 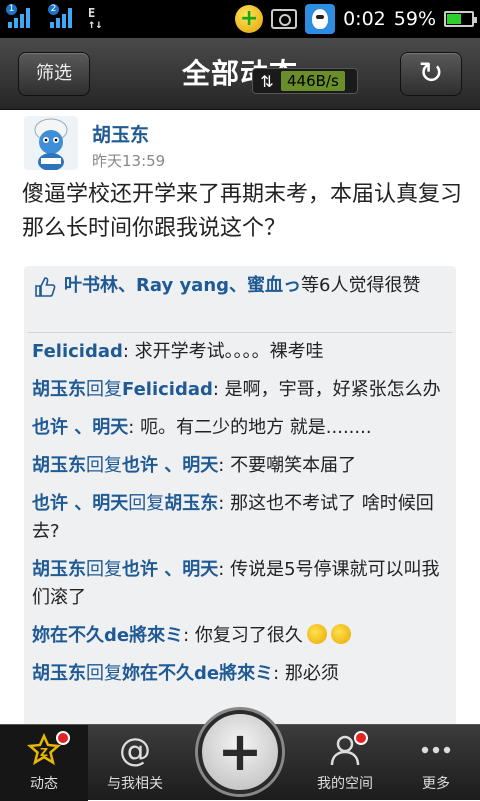 What do you see at coordinates (182, 285) in the screenshot?
I see `likes-names: 叶书林、Ray yang、蜜血っ` at bounding box center [182, 285].